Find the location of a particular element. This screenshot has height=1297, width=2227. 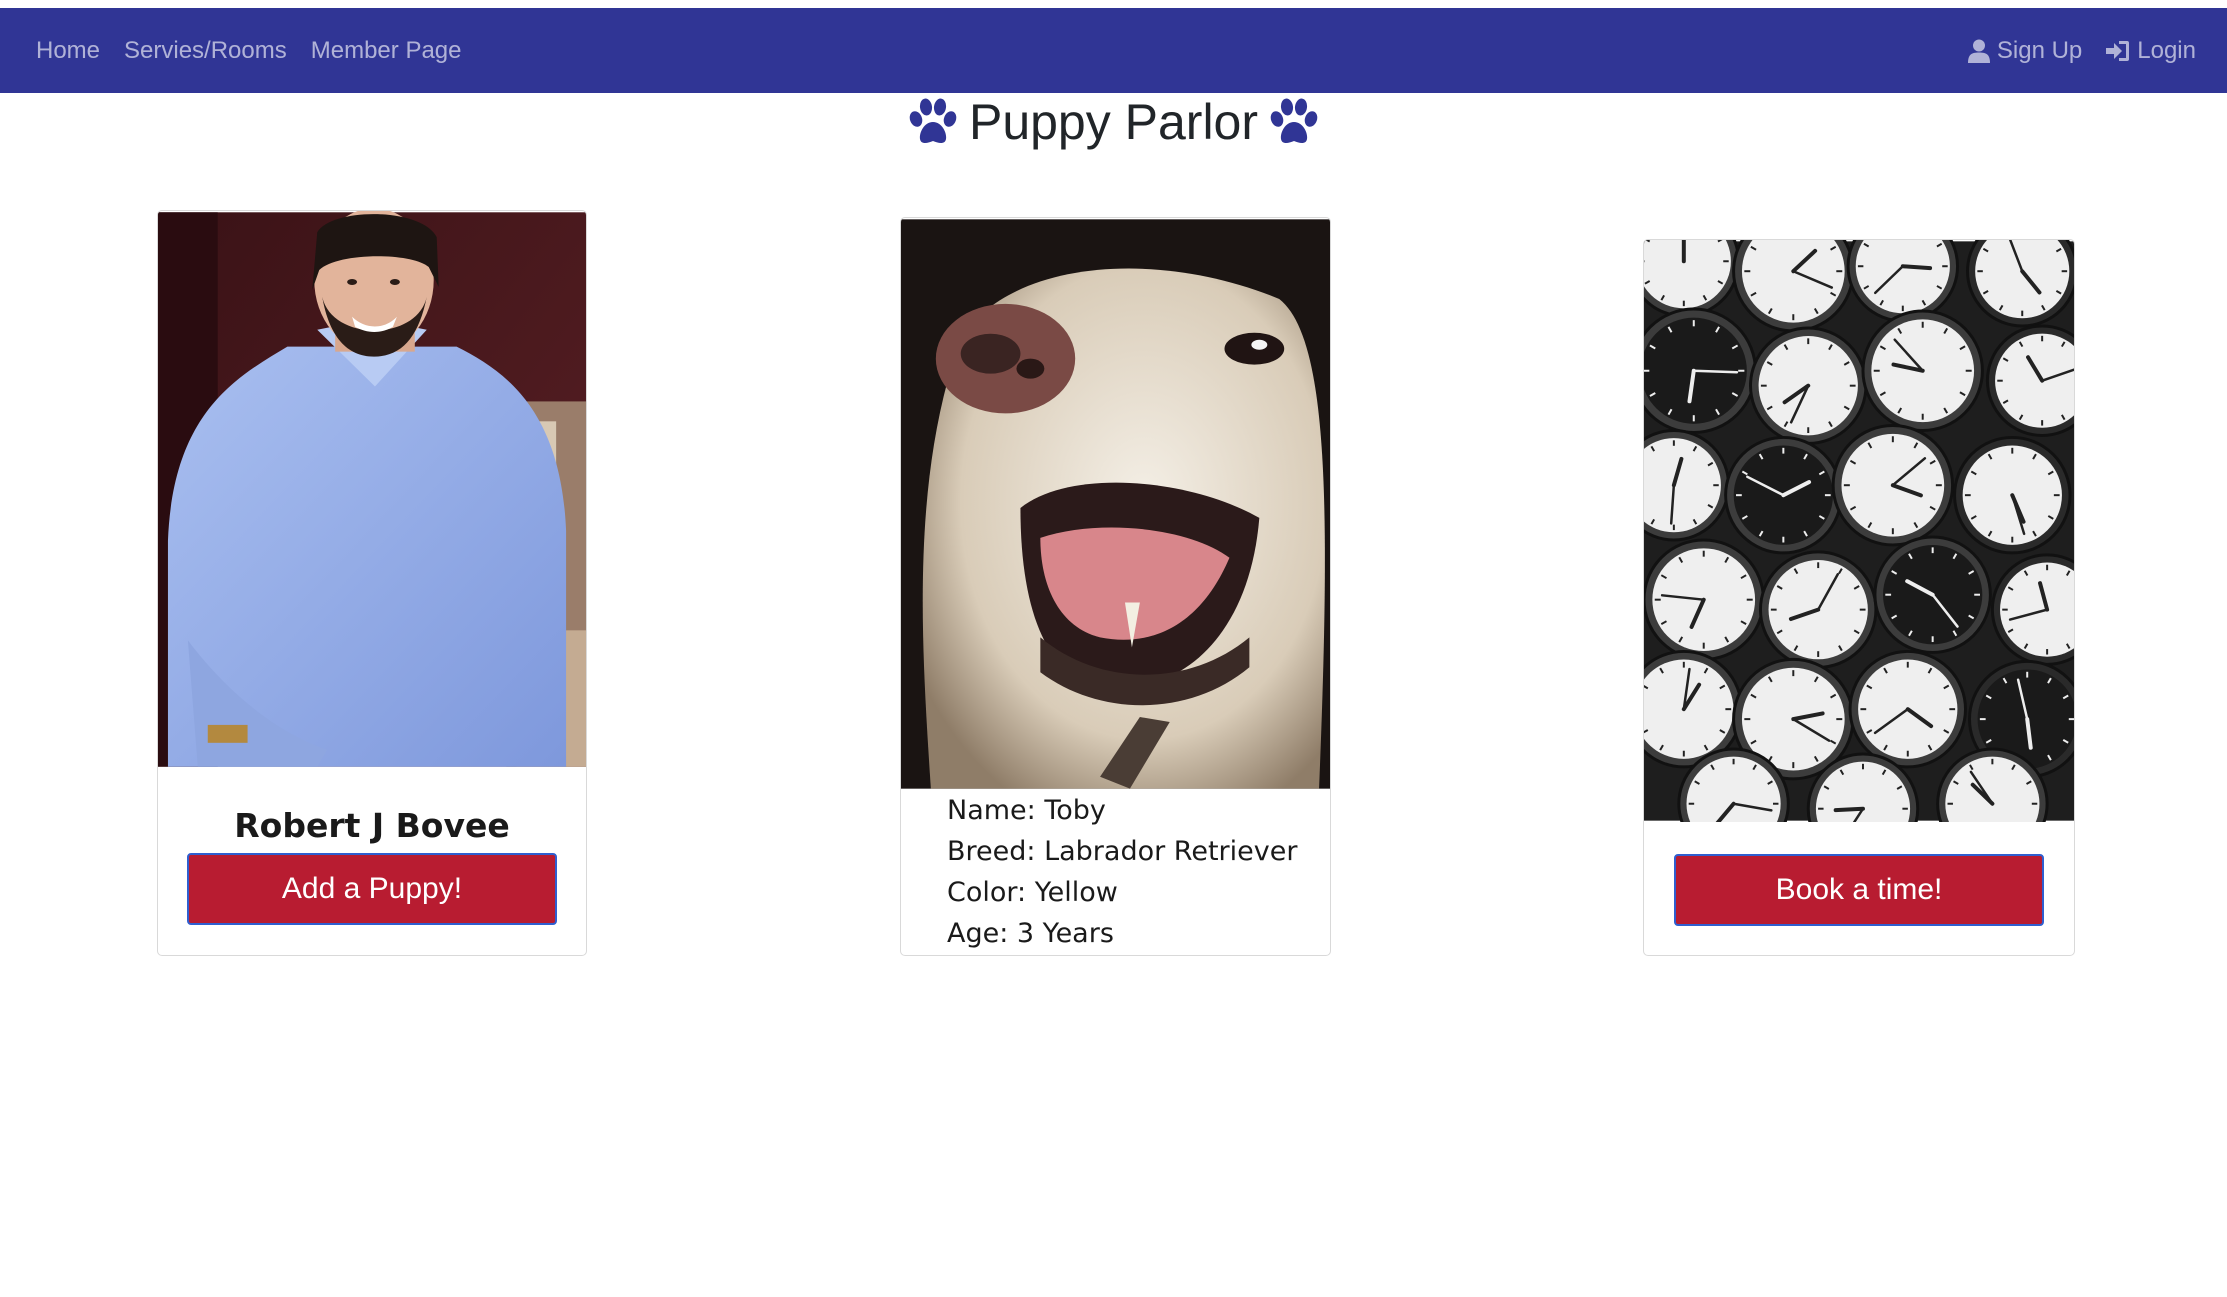

user-icon is located at coordinates (1978, 51).